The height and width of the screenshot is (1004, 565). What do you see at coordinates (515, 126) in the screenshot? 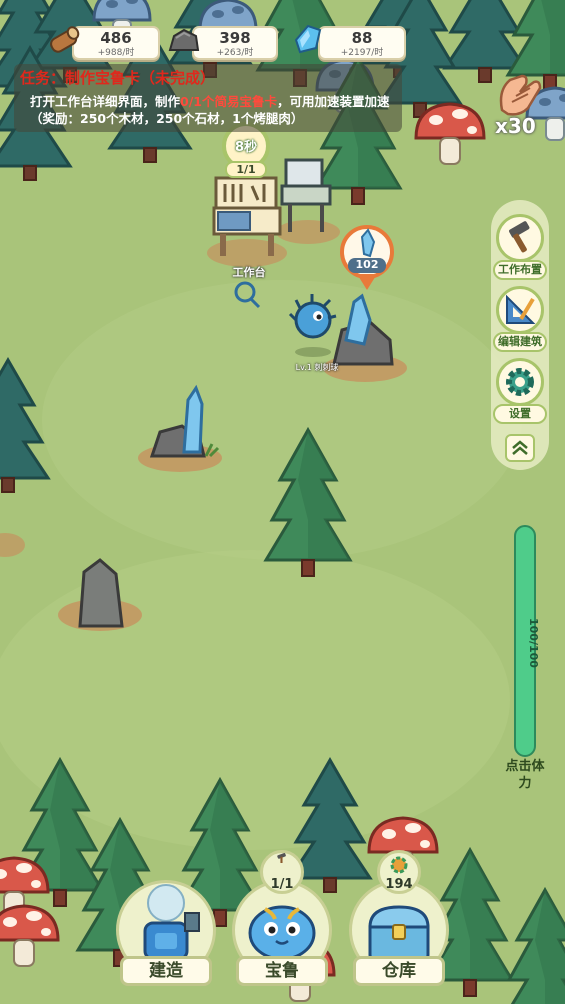
I see `clap-count: x30` at bounding box center [515, 126].